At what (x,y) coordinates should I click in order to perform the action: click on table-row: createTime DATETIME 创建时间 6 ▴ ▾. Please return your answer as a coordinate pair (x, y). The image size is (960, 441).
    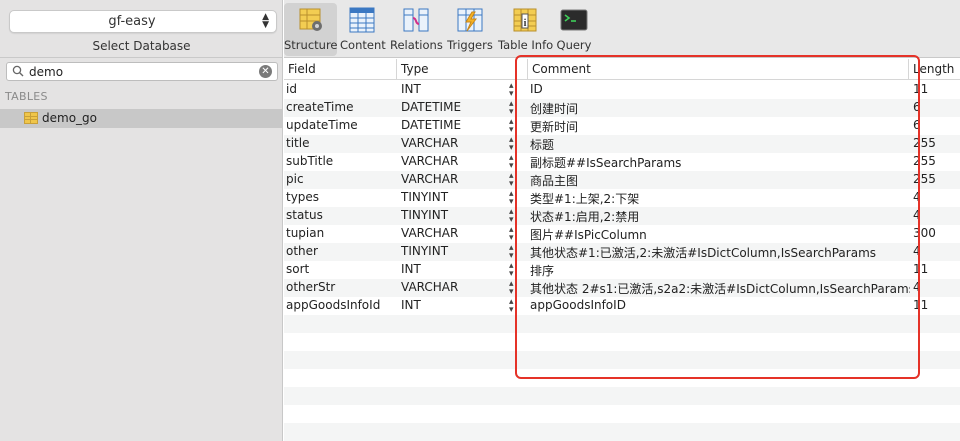
    Looking at the image, I should click on (622, 108).